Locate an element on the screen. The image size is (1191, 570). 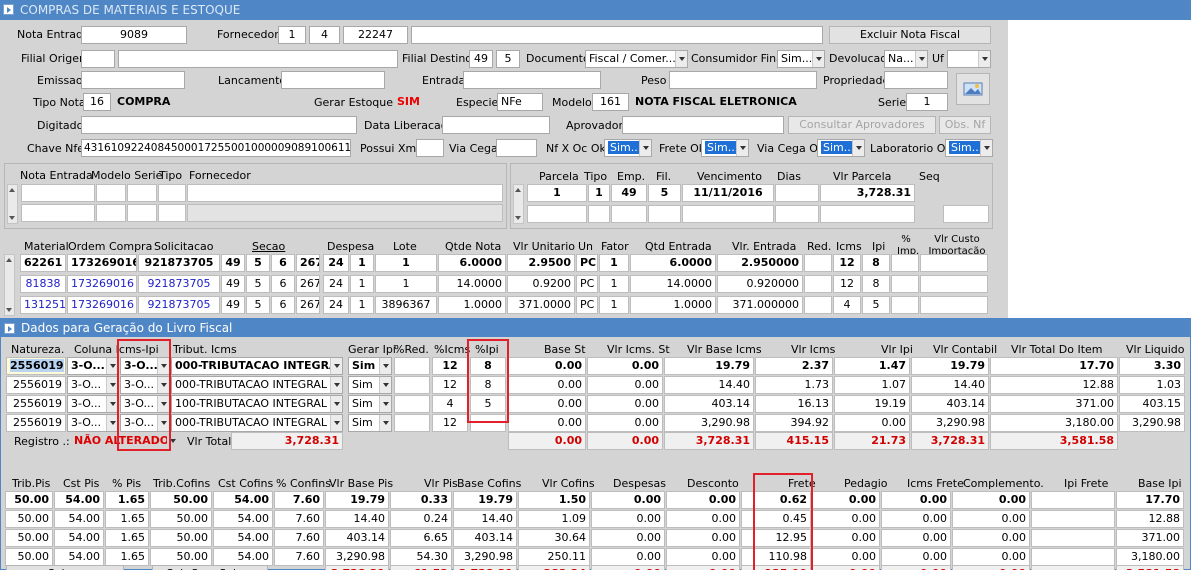
material-cell-ipi: 5 is located at coordinates (876, 305).